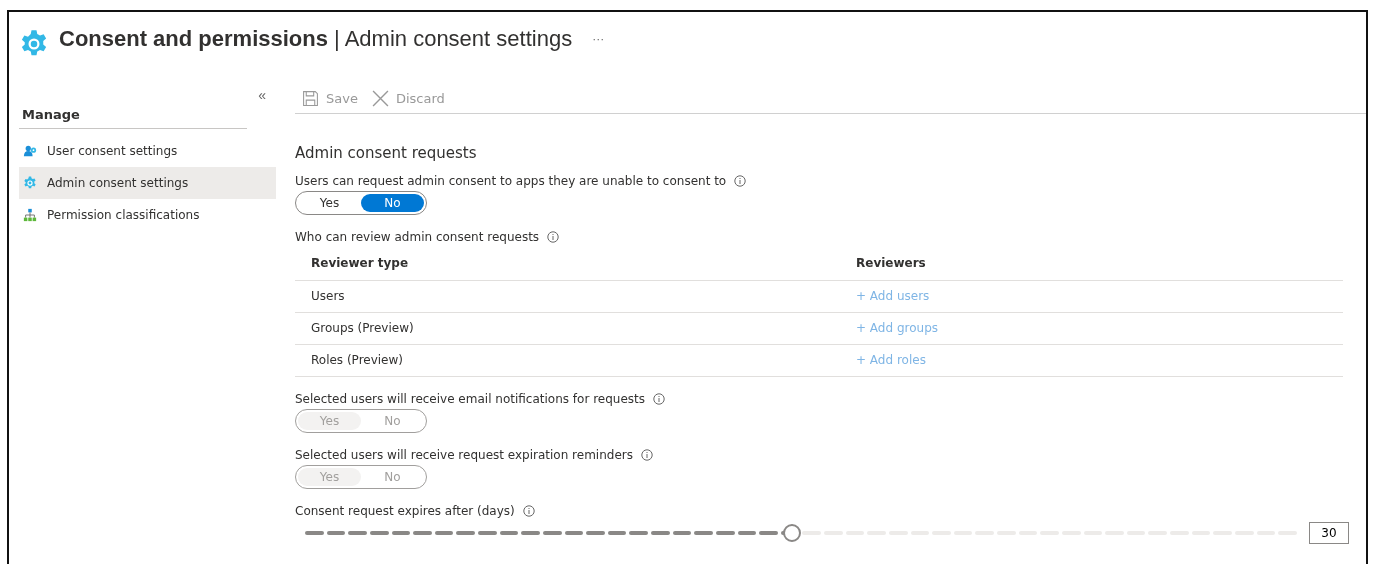  Describe the element at coordinates (147, 183) in the screenshot. I see `sidebar-item: Admin consent settings` at that location.